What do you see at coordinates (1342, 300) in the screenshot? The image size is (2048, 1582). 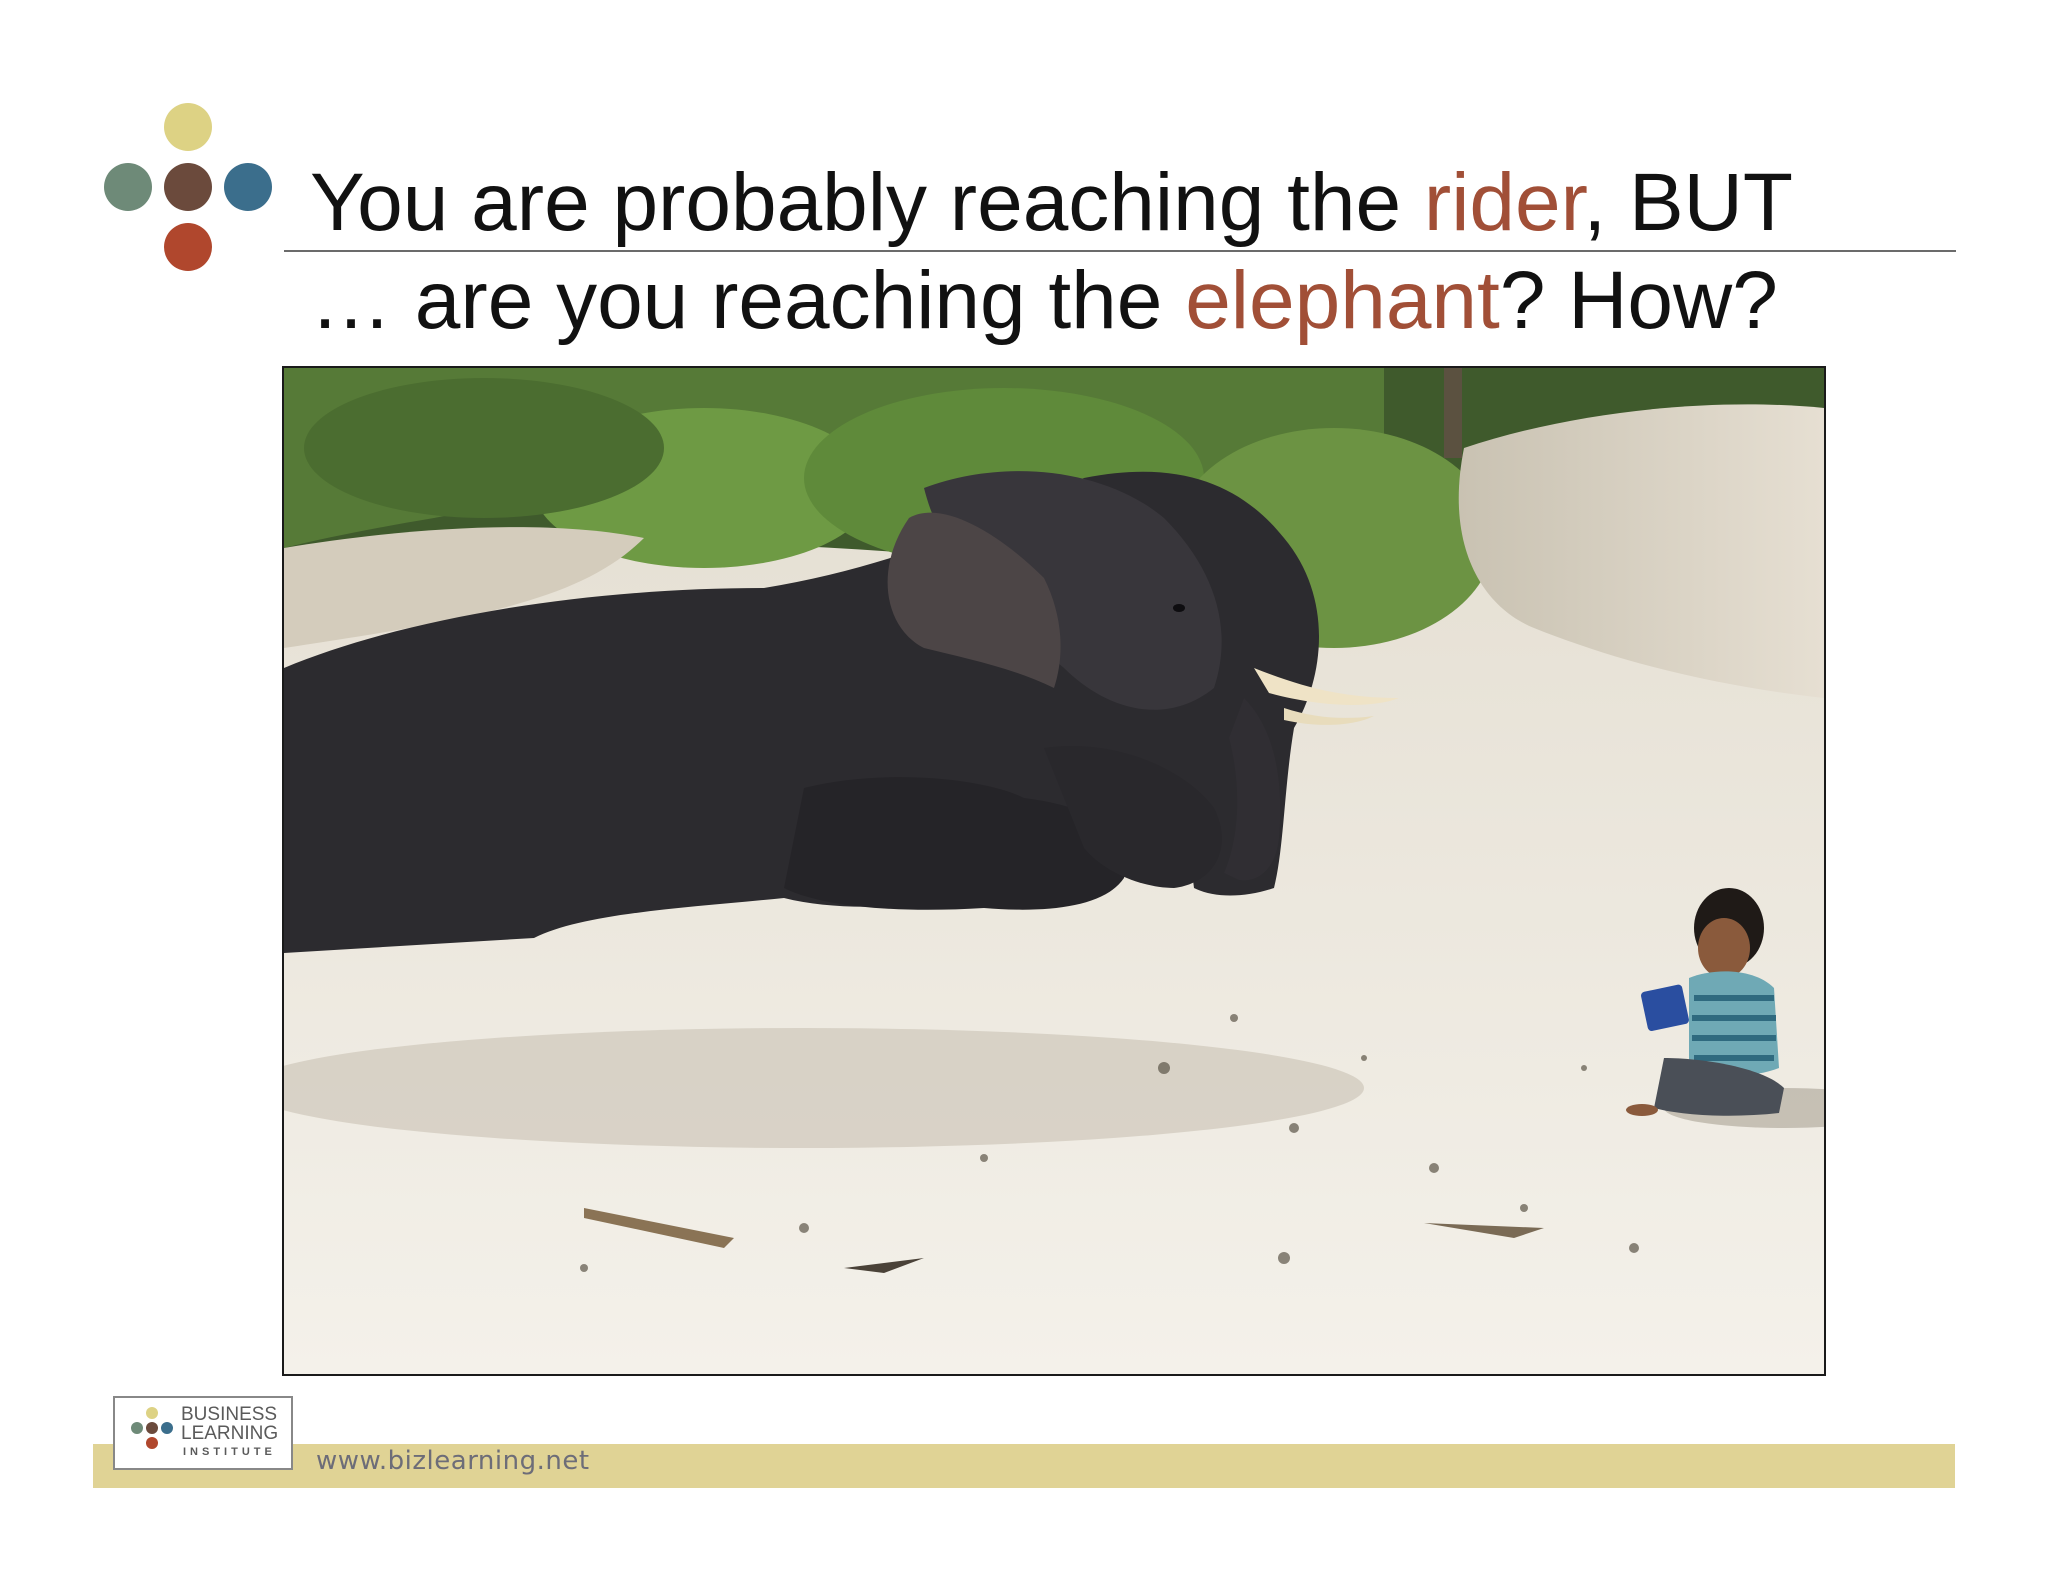 I see `title-accent-elephant: elephant` at bounding box center [1342, 300].